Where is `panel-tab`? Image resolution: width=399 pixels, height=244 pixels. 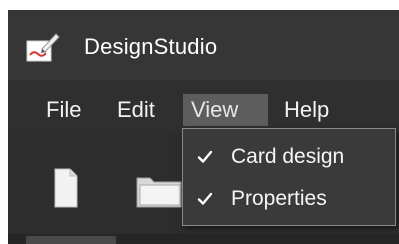 panel-tab is located at coordinates (71, 240).